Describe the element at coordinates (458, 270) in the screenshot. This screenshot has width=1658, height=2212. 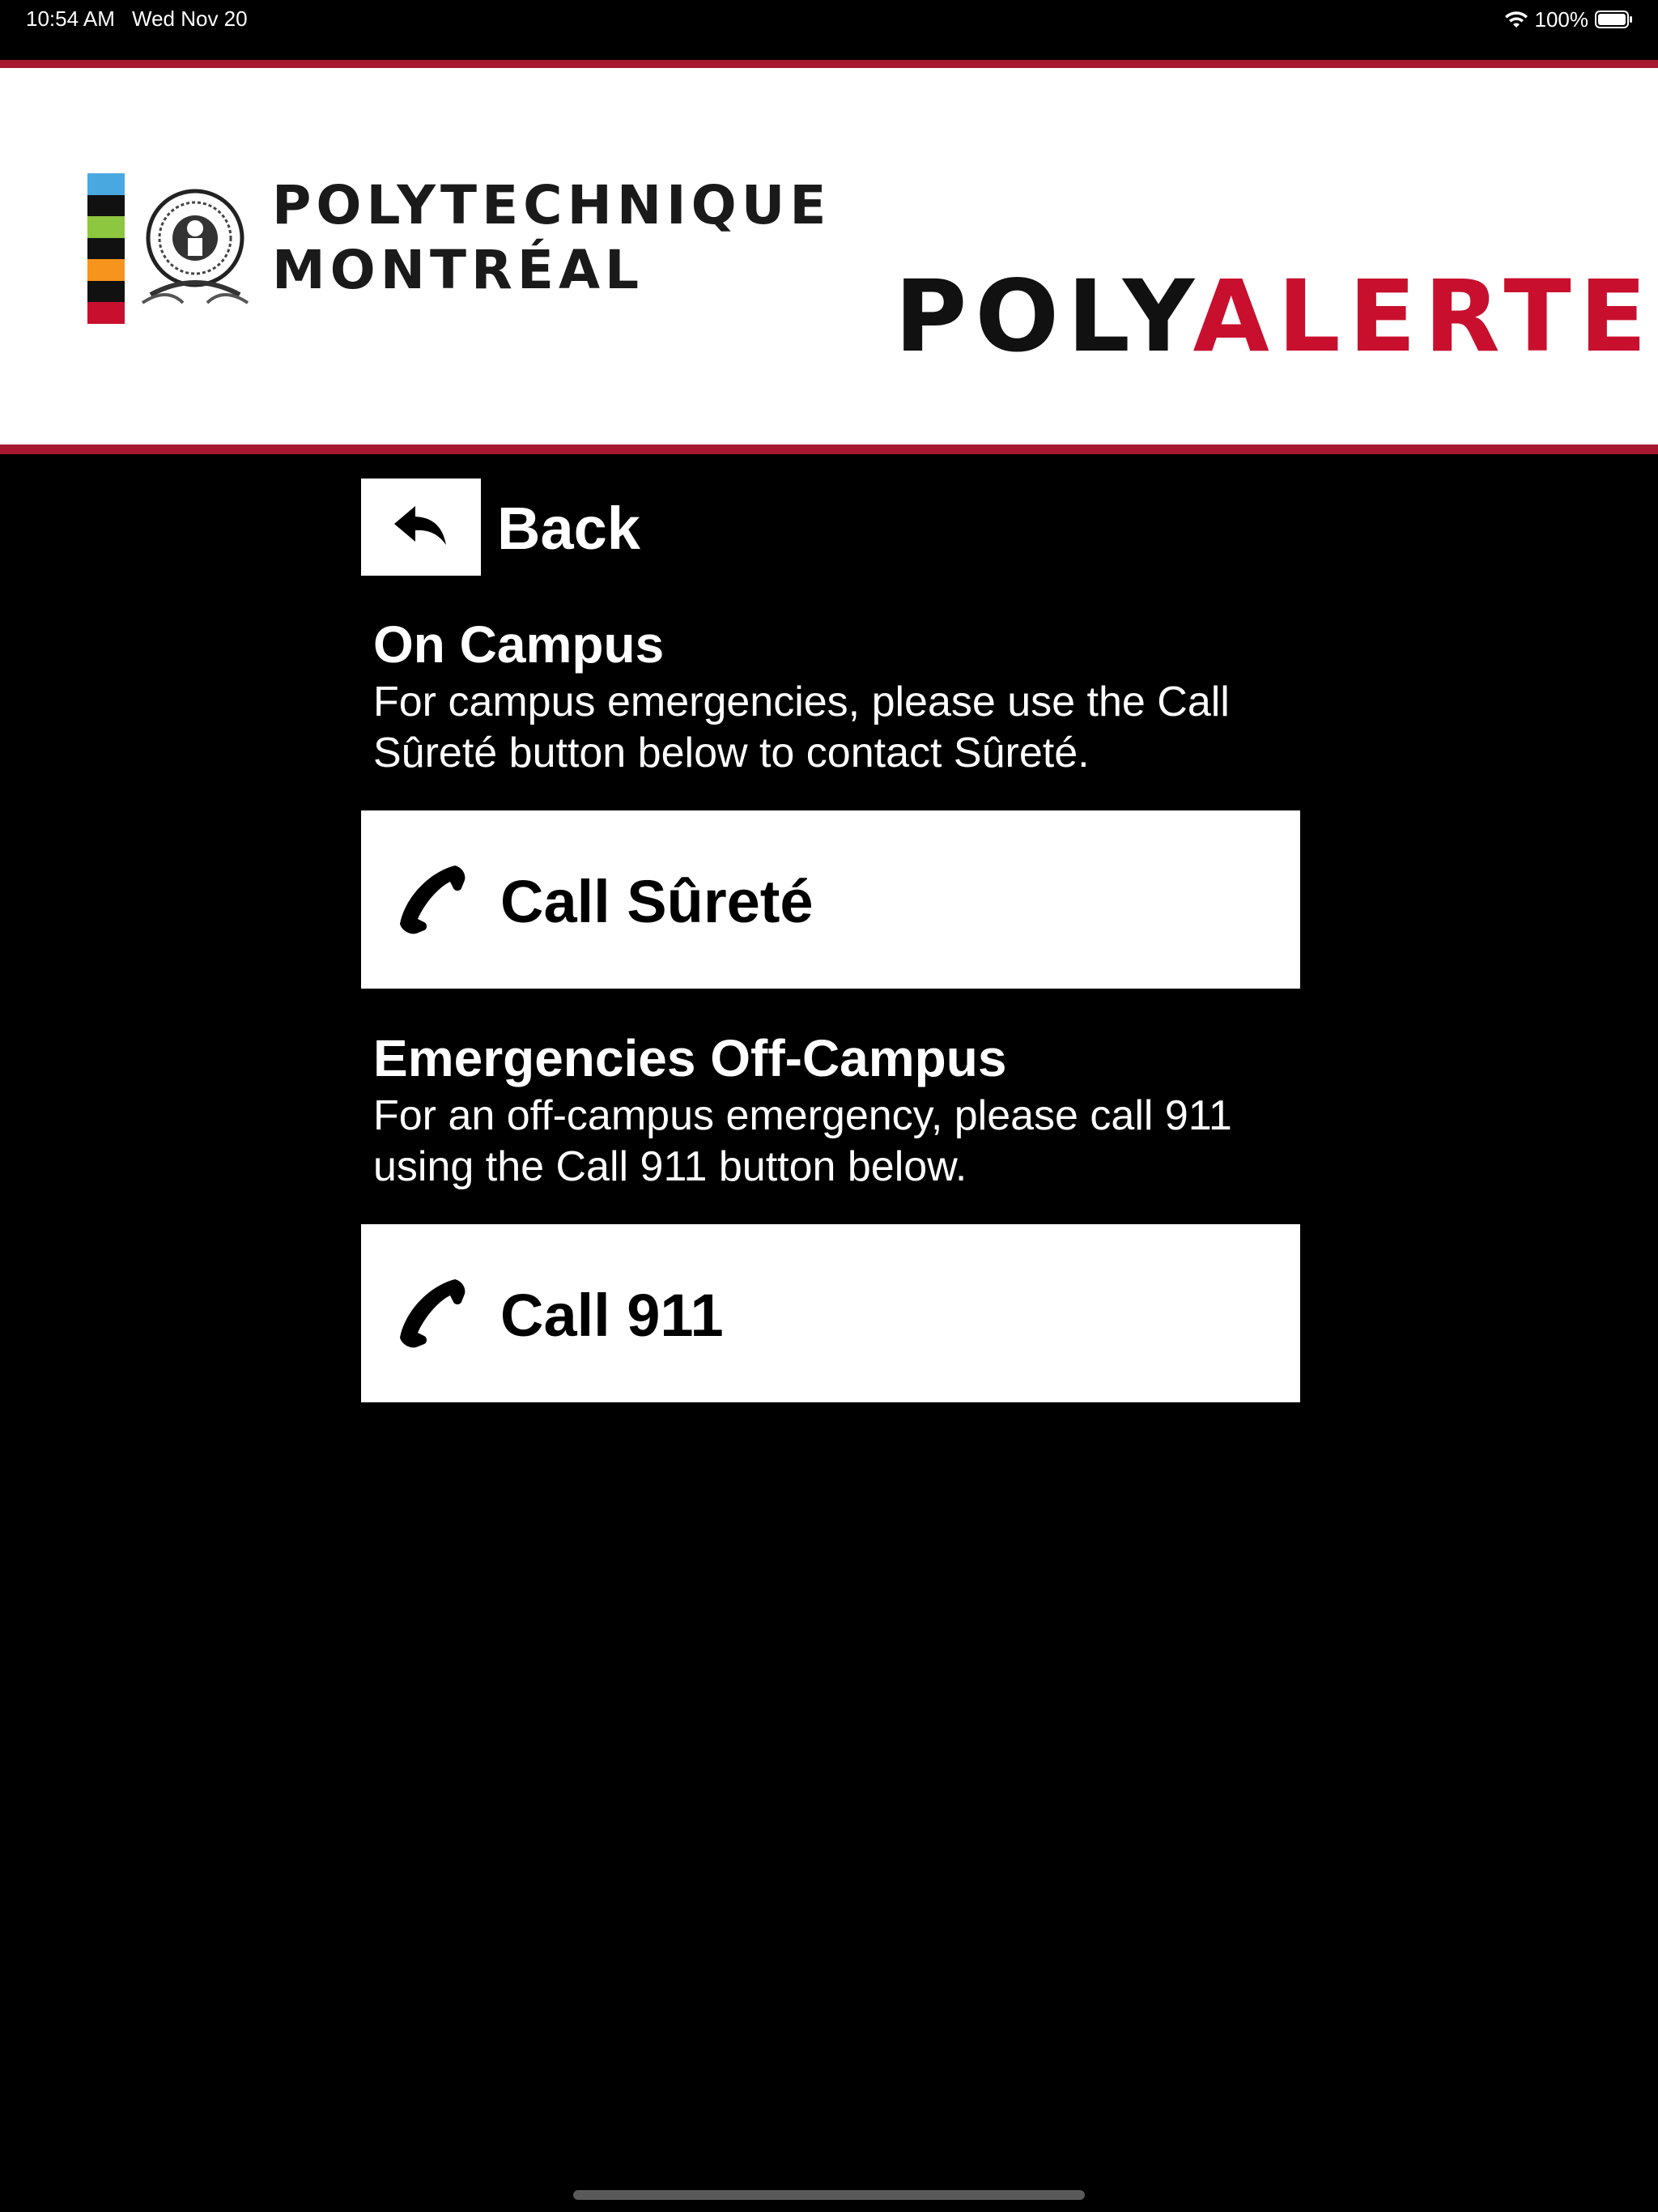
I see `polytechnique-name-line2: MONTRÉAL` at that location.